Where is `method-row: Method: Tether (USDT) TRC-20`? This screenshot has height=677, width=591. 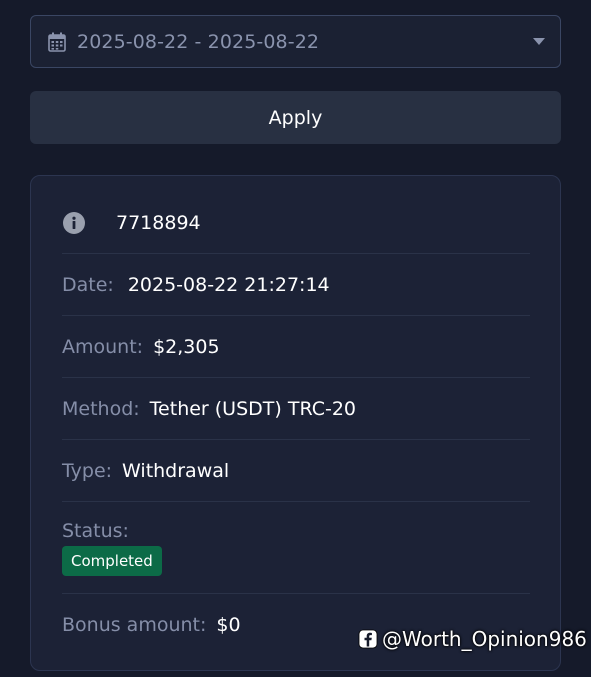 method-row: Method: Tether (USDT) TRC-20 is located at coordinates (296, 409).